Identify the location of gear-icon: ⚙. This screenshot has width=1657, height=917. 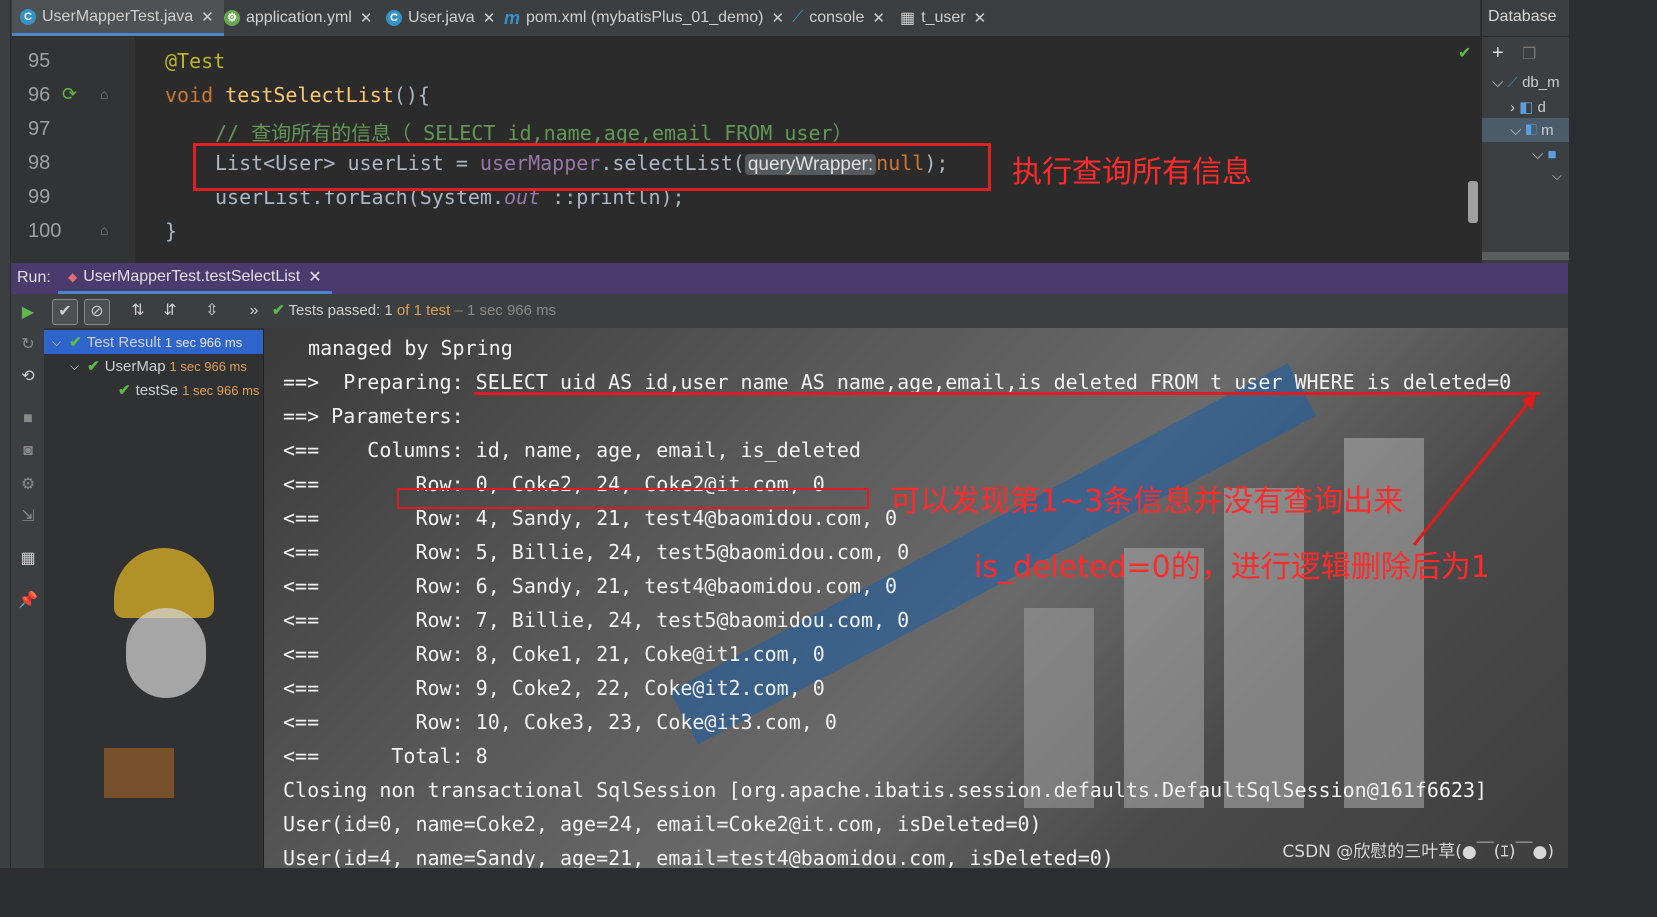
(28, 484).